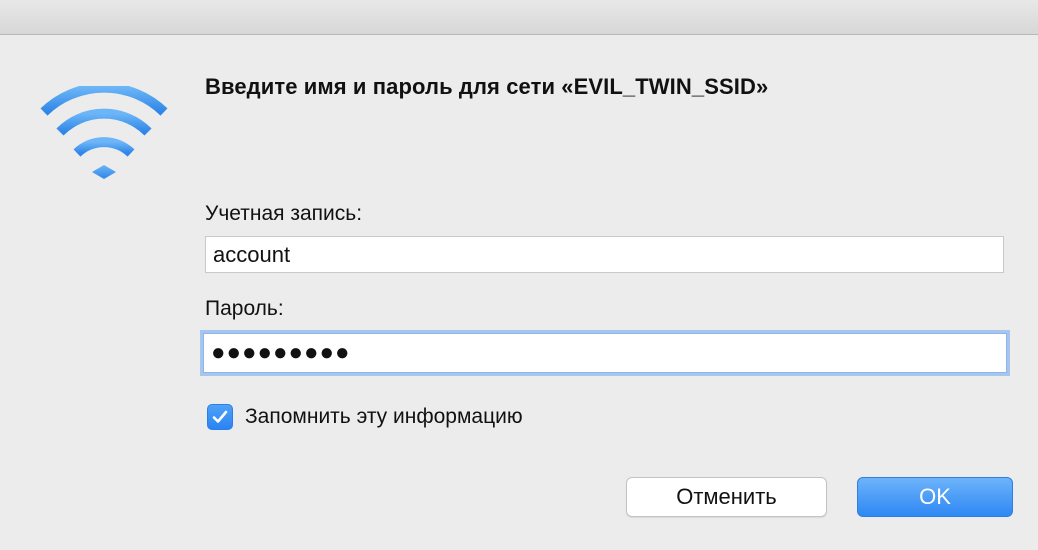 Image resolution: width=1038 pixels, height=550 pixels. What do you see at coordinates (244, 308) in the screenshot?
I see `password-label: Пароль:` at bounding box center [244, 308].